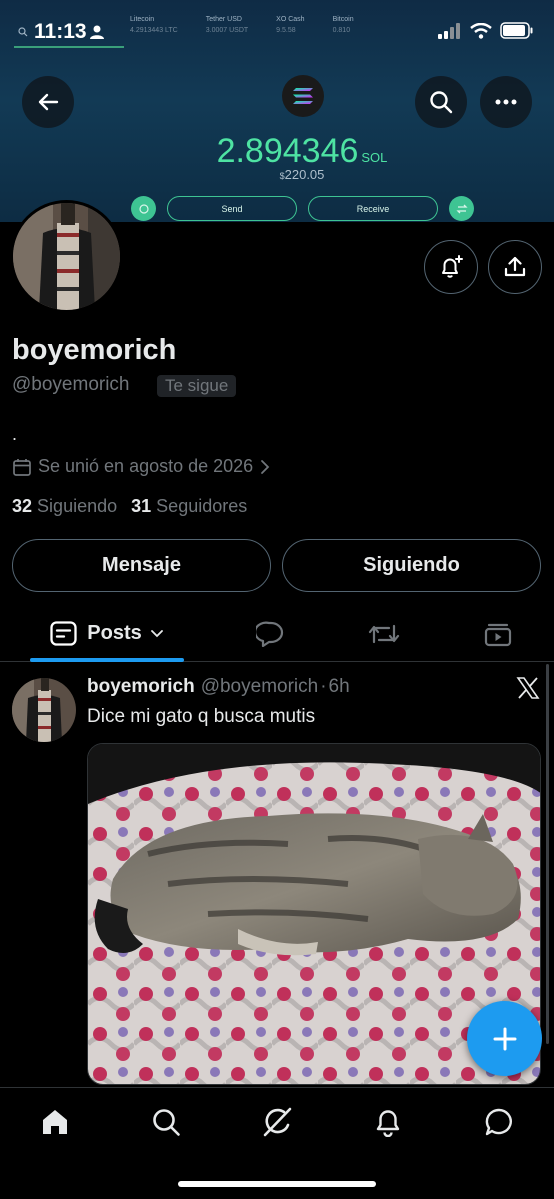  Describe the element at coordinates (189, 506) in the screenshot. I see `followers-link: 31 Seguidores` at that location.